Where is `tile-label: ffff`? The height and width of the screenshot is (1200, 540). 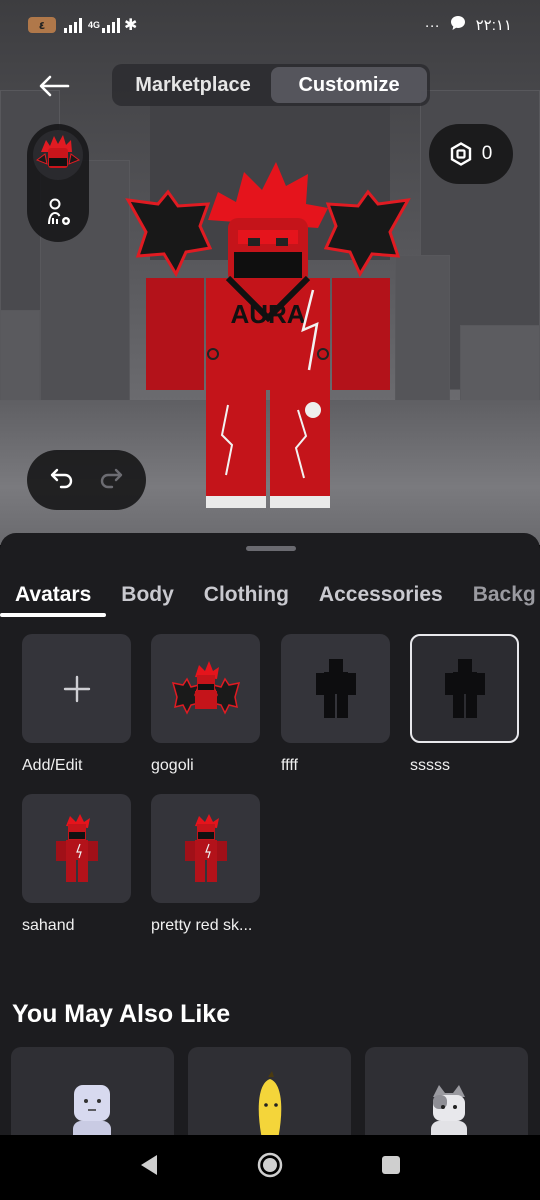 tile-label: ffff is located at coordinates (289, 765).